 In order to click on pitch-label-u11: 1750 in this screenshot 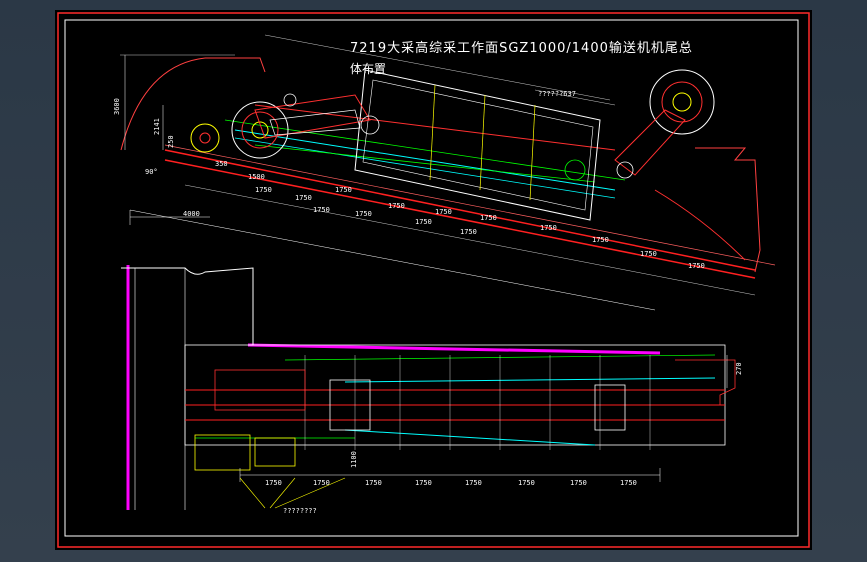, I will do `click(600, 240)`.